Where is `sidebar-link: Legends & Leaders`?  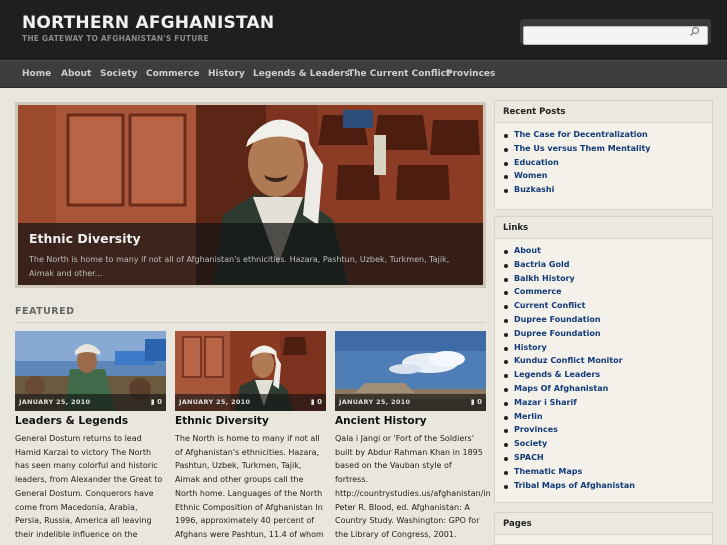 sidebar-link: Legends & Leaders is located at coordinates (607, 377).